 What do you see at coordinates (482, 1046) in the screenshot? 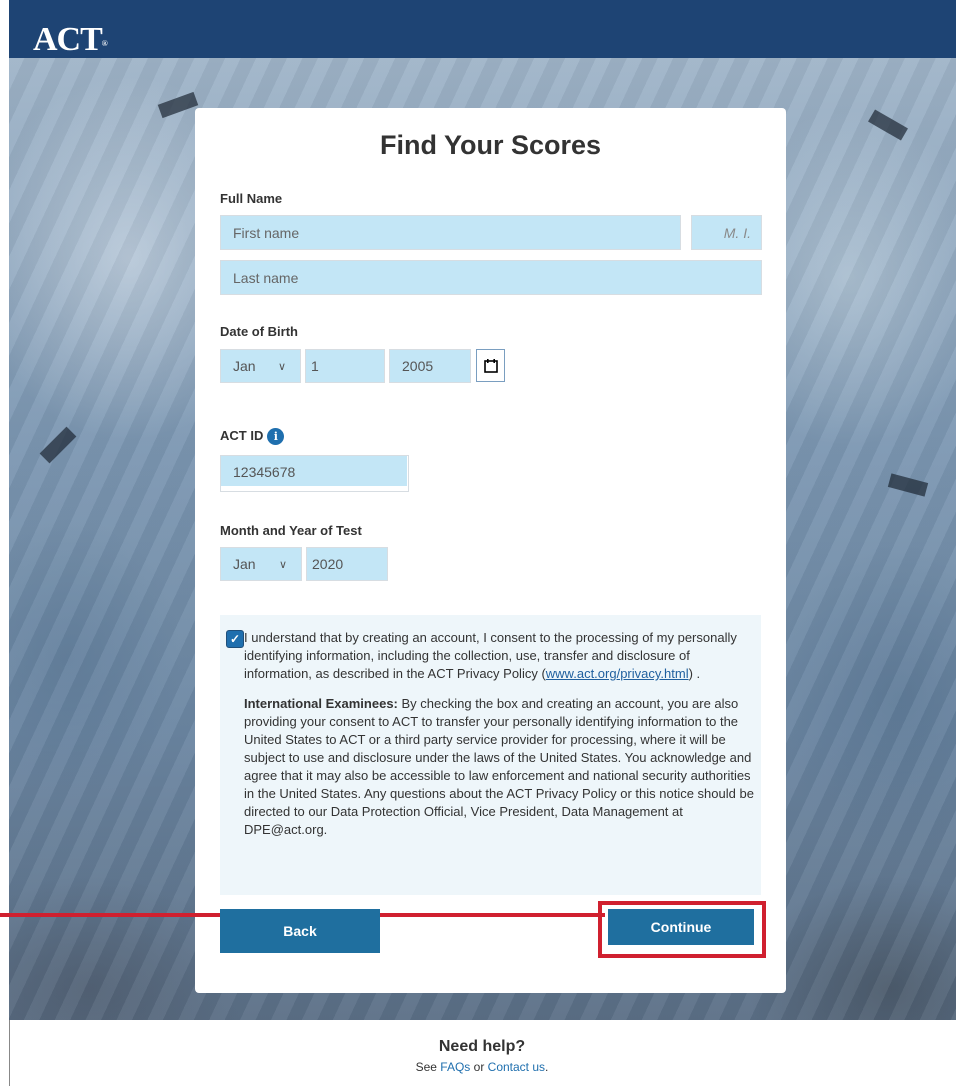
I see `need-help-title: Need help?` at bounding box center [482, 1046].